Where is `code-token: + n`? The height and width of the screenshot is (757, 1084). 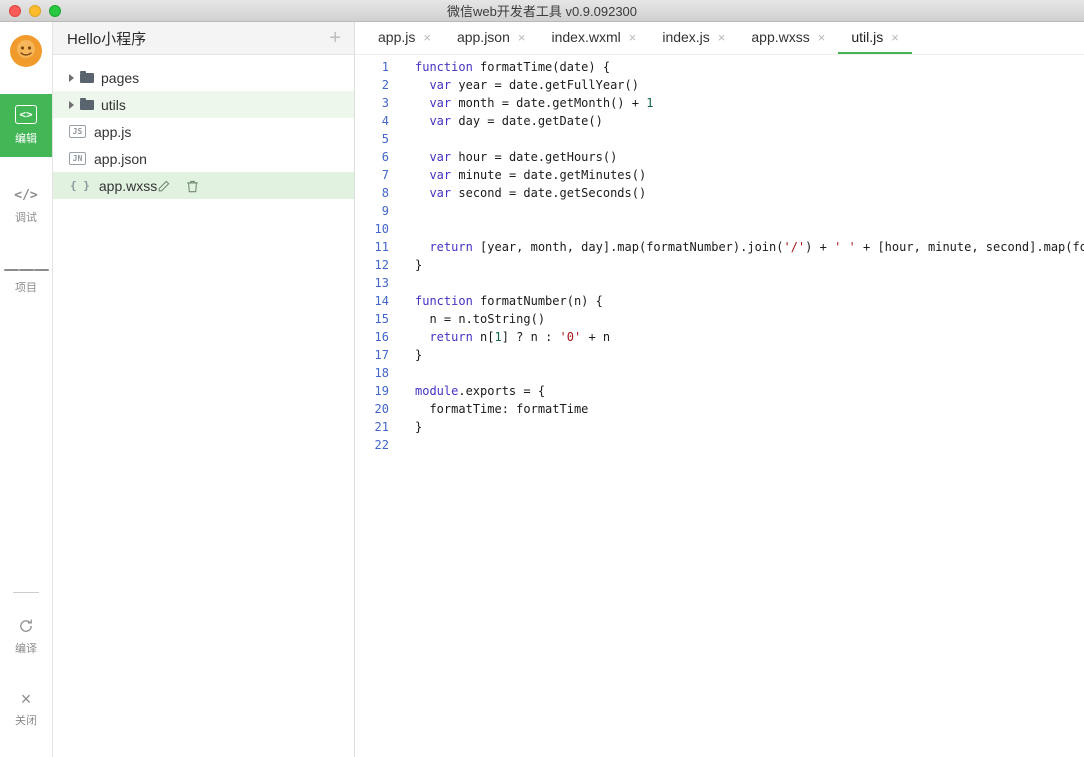
code-token: + n is located at coordinates (596, 337).